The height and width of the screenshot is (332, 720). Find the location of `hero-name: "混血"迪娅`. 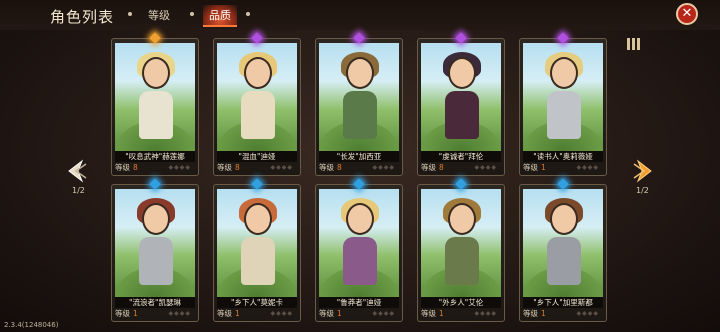

hero-name: "混血"迪娅 is located at coordinates (257, 156).